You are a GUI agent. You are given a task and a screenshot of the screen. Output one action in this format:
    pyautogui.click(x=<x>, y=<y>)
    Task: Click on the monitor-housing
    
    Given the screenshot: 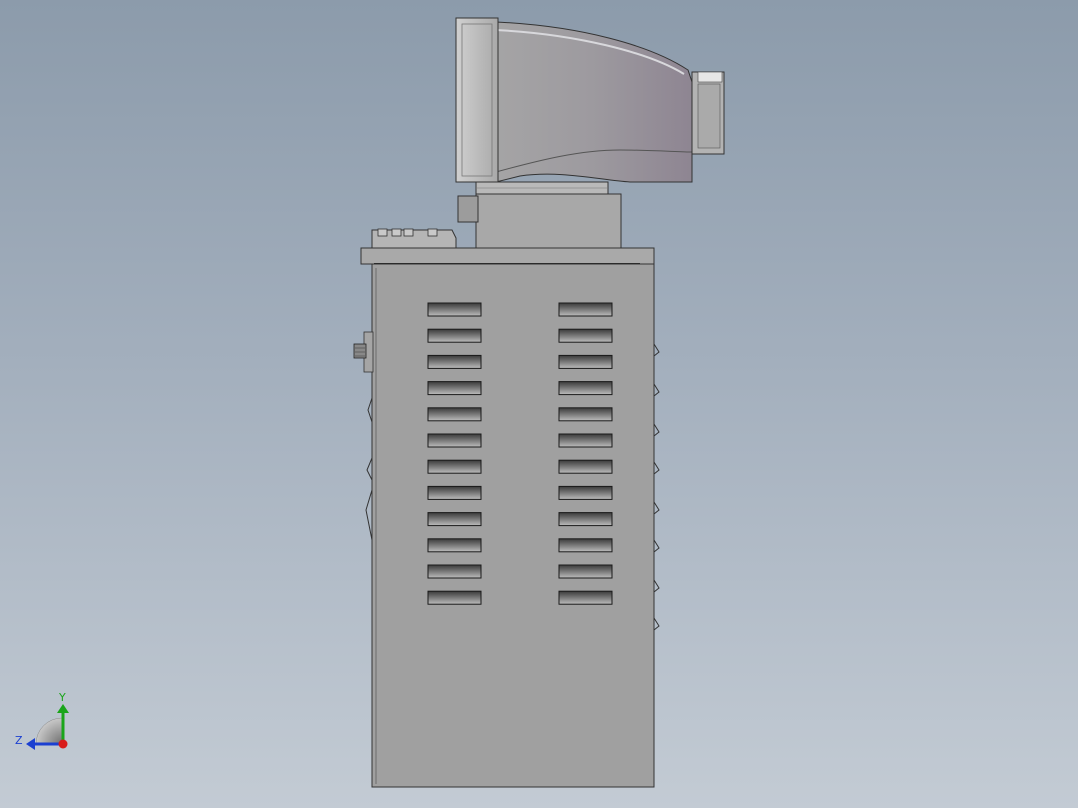 What is the action you would take?
    pyautogui.click(x=581, y=102)
    